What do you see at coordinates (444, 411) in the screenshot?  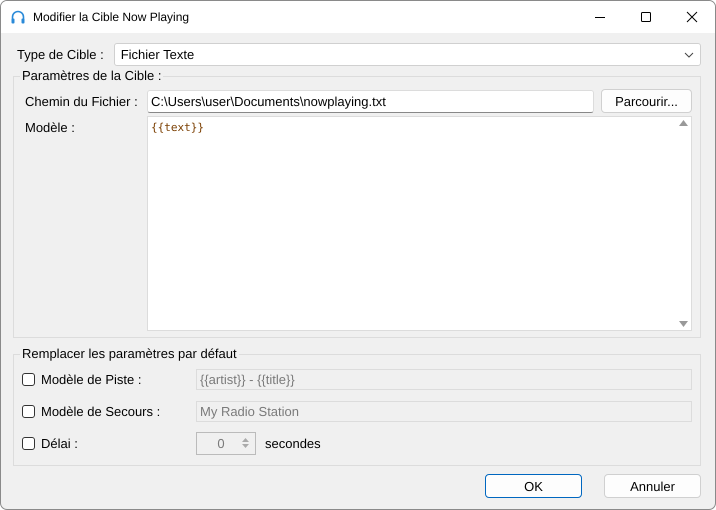 I see `template-field: My Radio Station` at bounding box center [444, 411].